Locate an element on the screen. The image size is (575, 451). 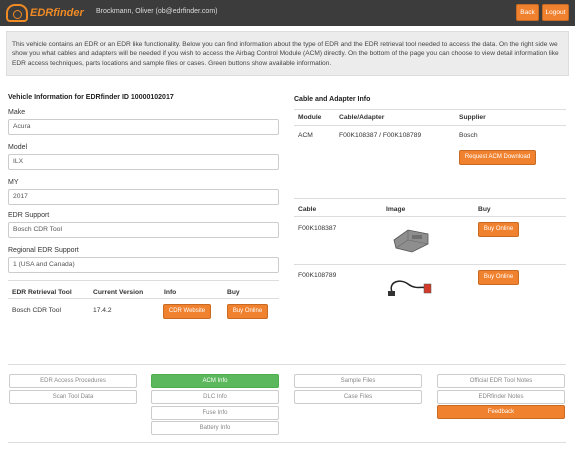
battery-info-button: Battery Info is located at coordinates (215, 428).